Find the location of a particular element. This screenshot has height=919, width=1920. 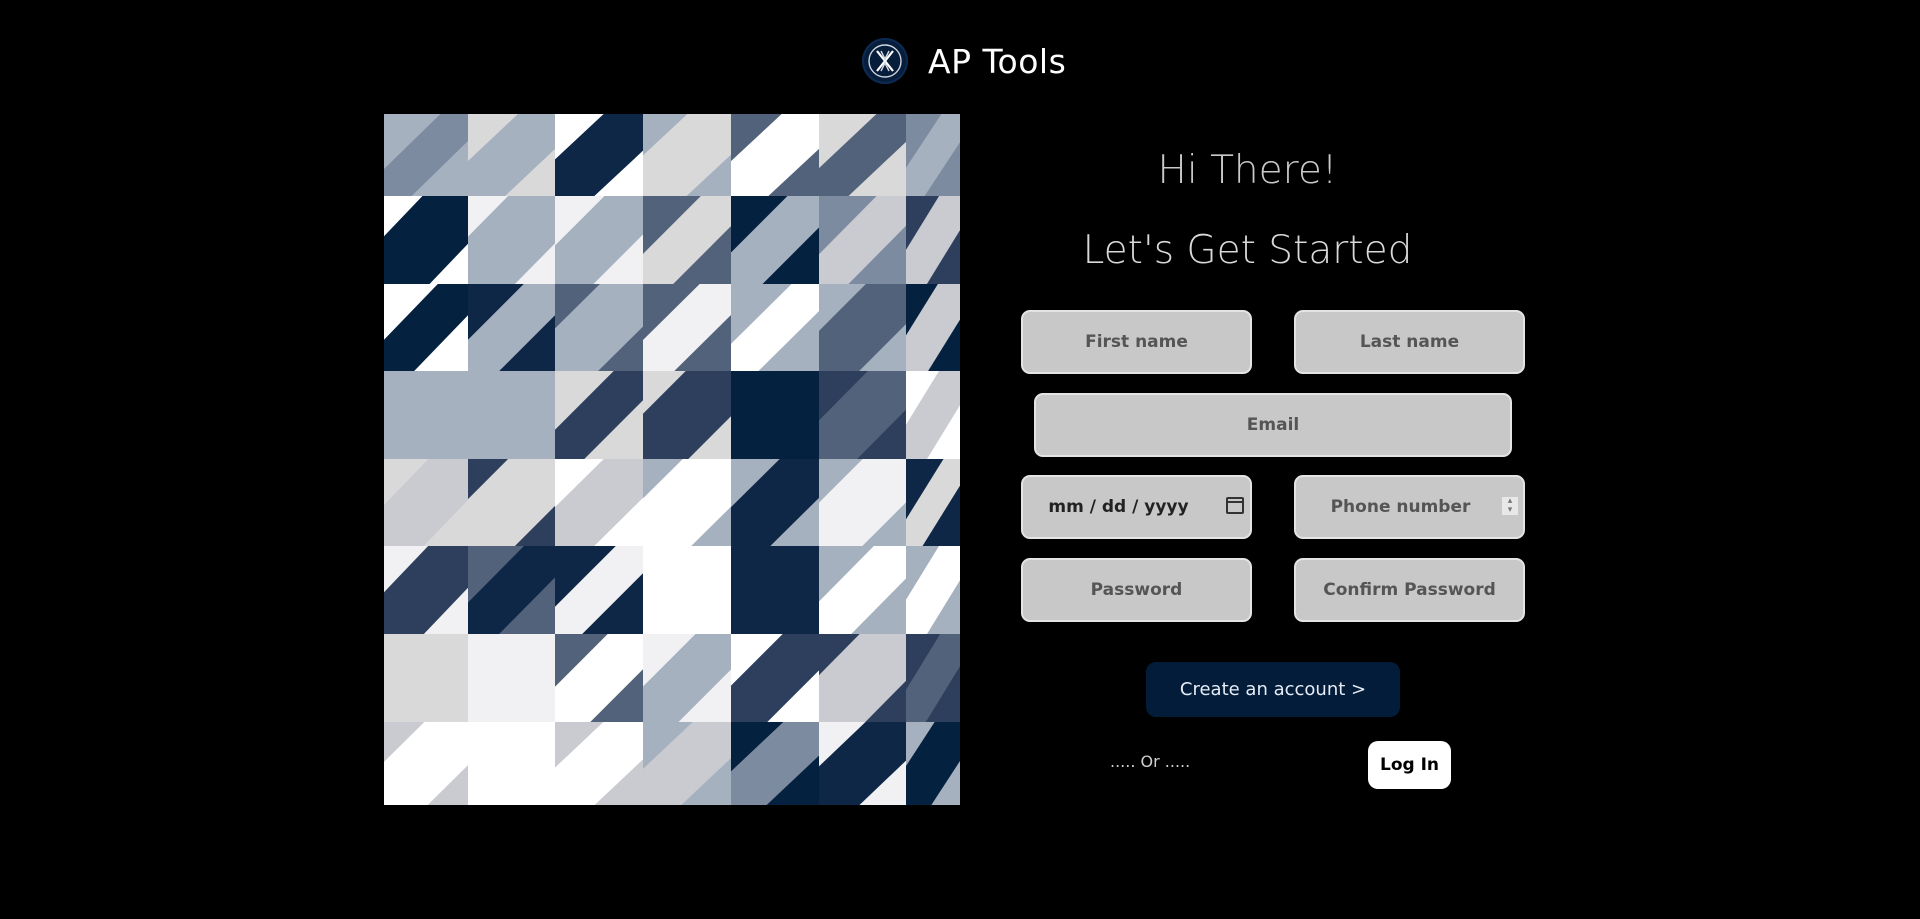

email-placeholder: Email is located at coordinates (1273, 425).